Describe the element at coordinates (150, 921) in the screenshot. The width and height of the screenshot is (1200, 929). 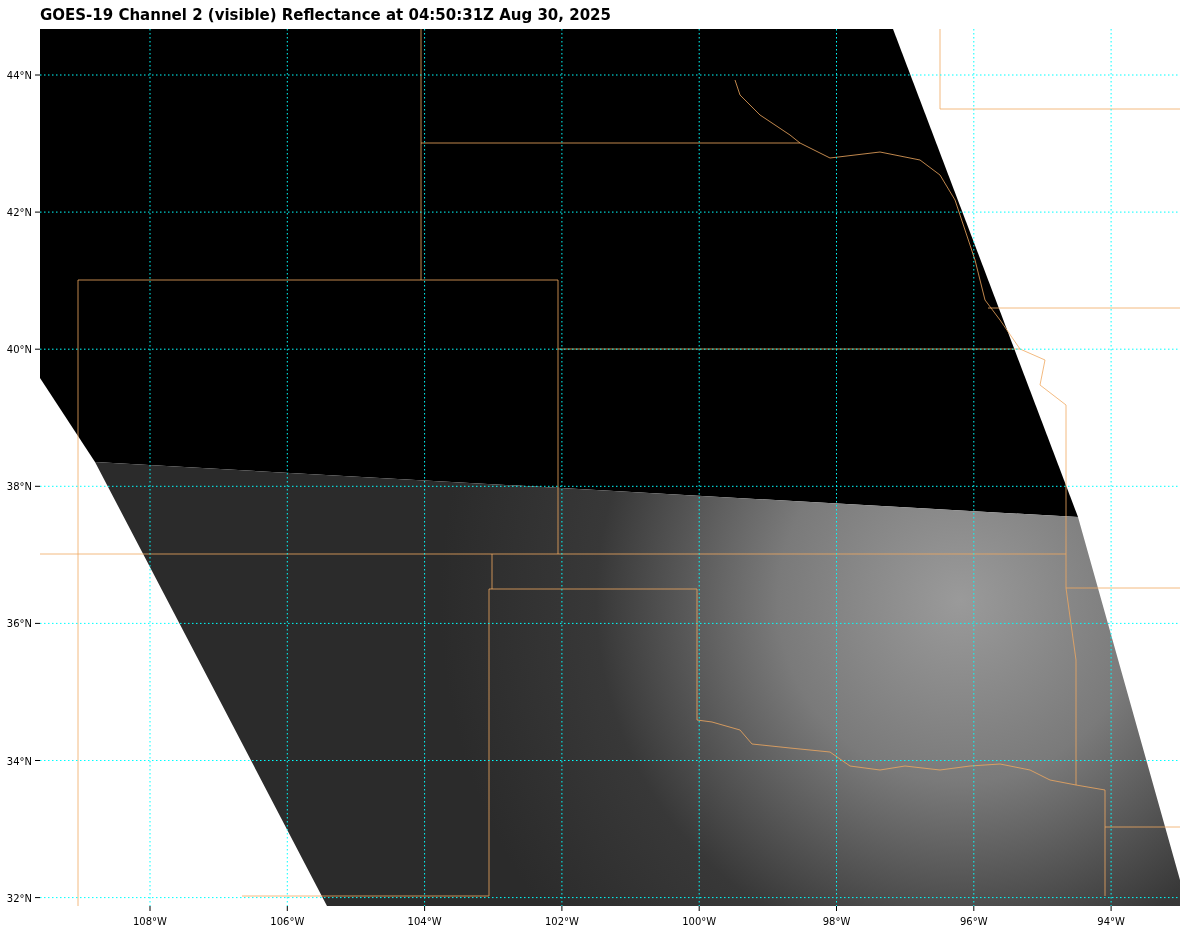
I see `longitude-label: 108°W` at that location.